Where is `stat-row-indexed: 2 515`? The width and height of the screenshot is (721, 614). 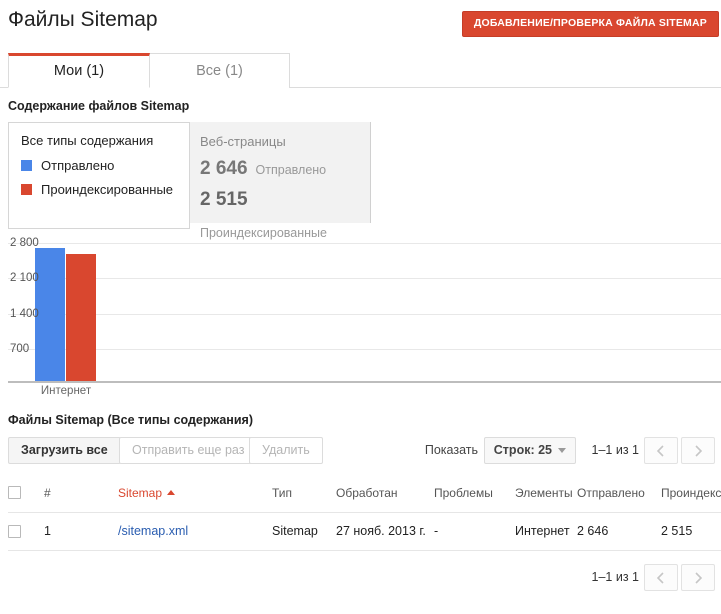 stat-row-indexed: 2 515 is located at coordinates (285, 200).